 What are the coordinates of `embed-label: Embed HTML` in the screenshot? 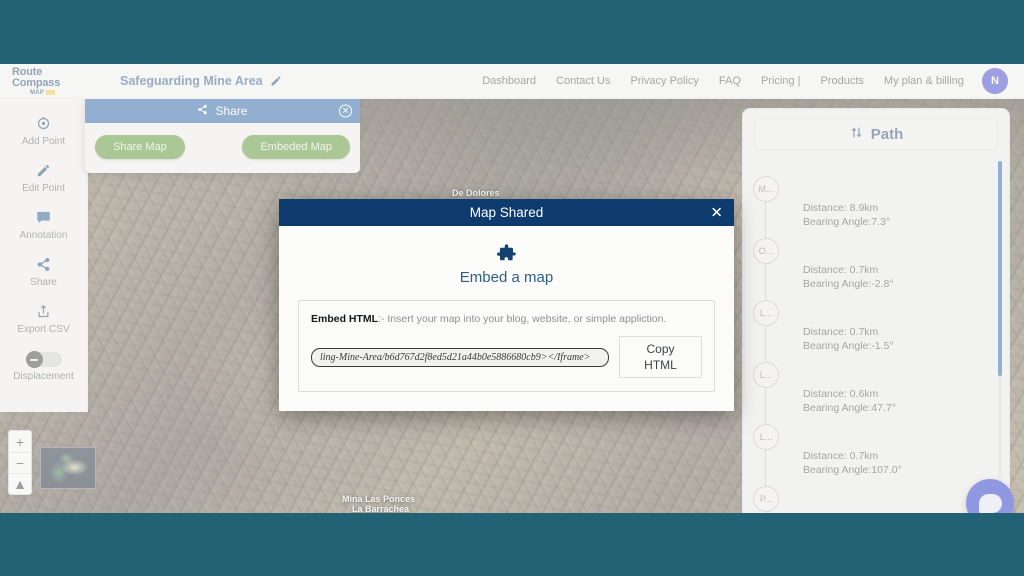 It's located at (345, 319).